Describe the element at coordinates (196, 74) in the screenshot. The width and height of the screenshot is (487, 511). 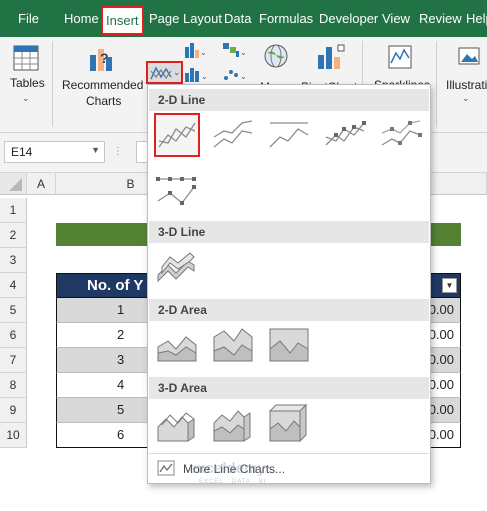
I see `statistic-chart-icon: ⌄` at that location.